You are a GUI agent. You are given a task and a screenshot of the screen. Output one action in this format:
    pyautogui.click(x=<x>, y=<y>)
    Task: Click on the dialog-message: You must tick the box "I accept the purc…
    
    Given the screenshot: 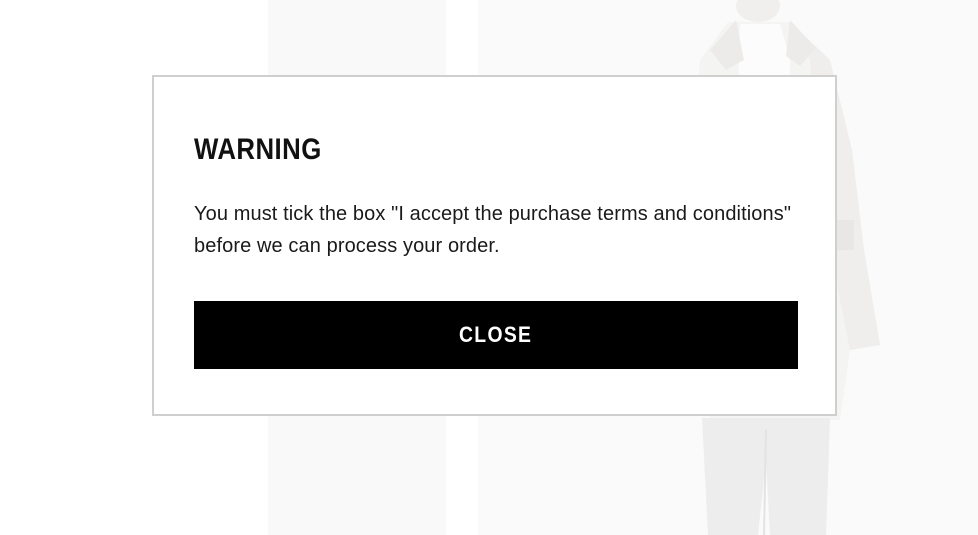 What is the action you would take?
    pyautogui.click(x=493, y=230)
    